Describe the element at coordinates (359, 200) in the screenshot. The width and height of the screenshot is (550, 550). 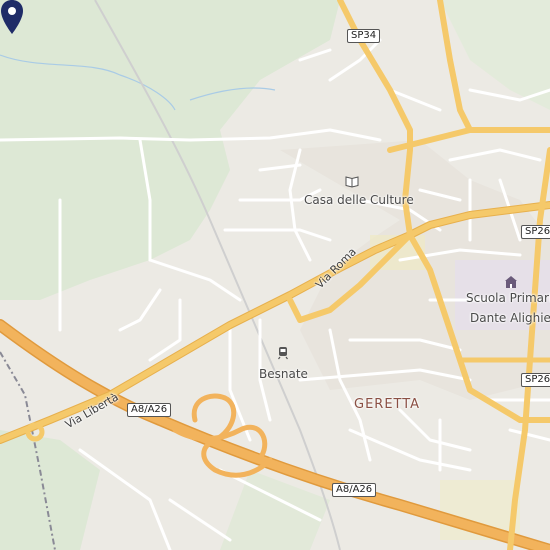
I see `place-label-casa-delle-culture: Casa delle Culture` at that location.